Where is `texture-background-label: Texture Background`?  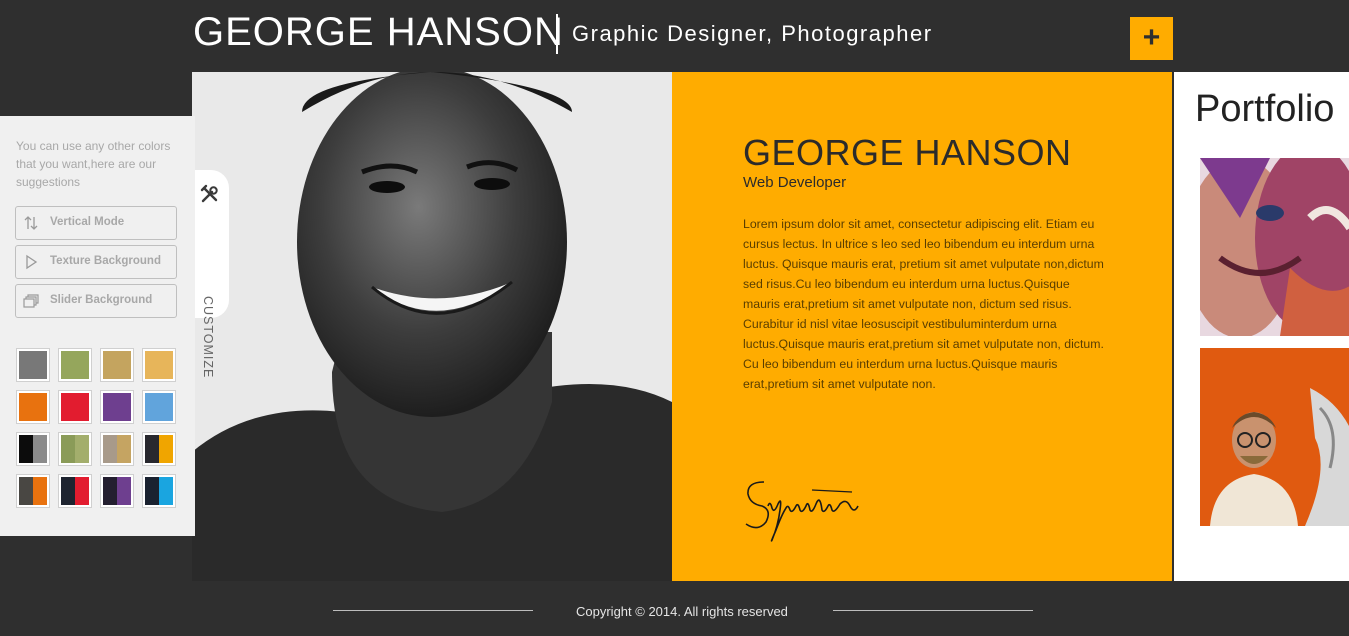 texture-background-label: Texture Background is located at coordinates (105, 261).